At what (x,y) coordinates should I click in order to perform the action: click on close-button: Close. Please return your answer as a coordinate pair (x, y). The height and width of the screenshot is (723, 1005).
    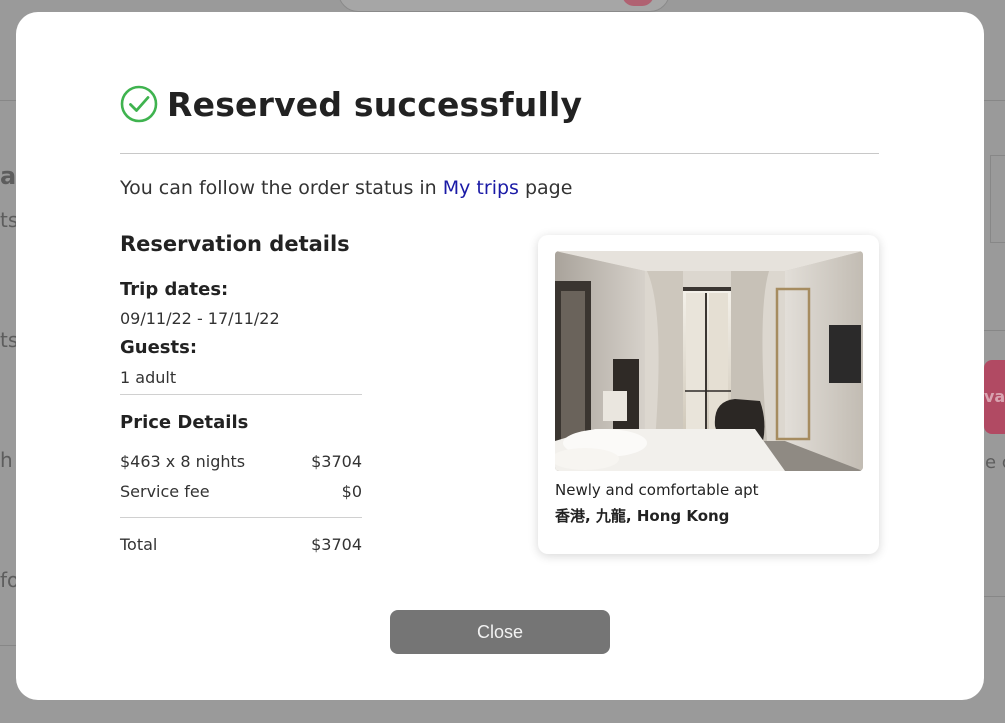
    Looking at the image, I should click on (500, 632).